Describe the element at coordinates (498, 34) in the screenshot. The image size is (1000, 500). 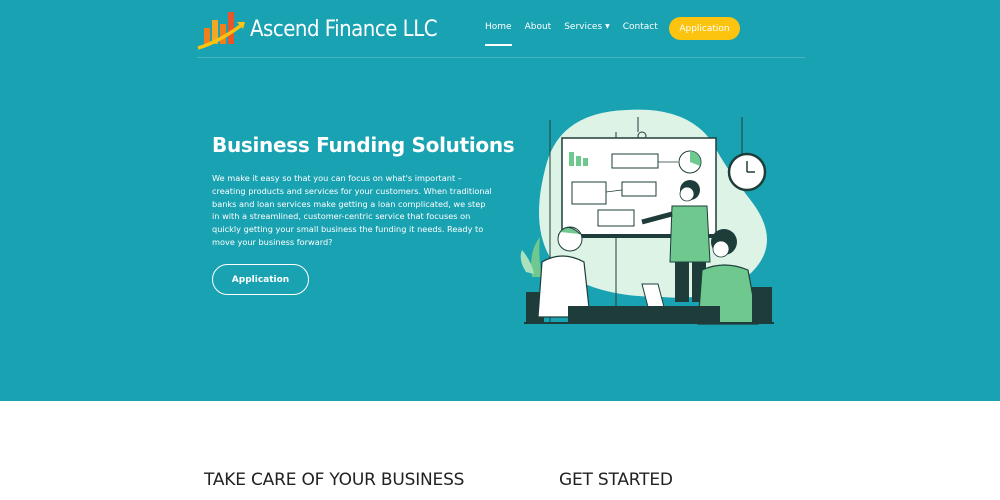
I see `nav-home: Home` at that location.